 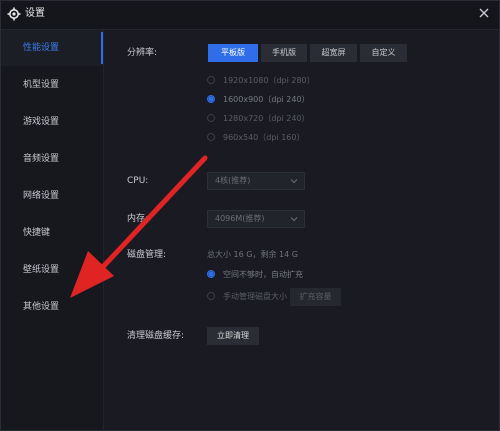 What do you see at coordinates (138, 219) in the screenshot?
I see `memory-label: 内存:` at bounding box center [138, 219].